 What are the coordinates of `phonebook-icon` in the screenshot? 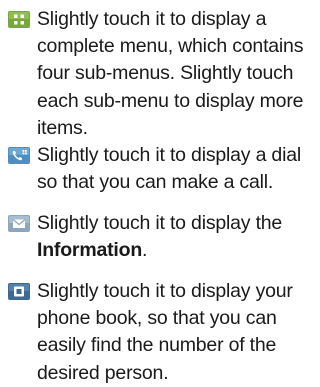 It's located at (19, 291).